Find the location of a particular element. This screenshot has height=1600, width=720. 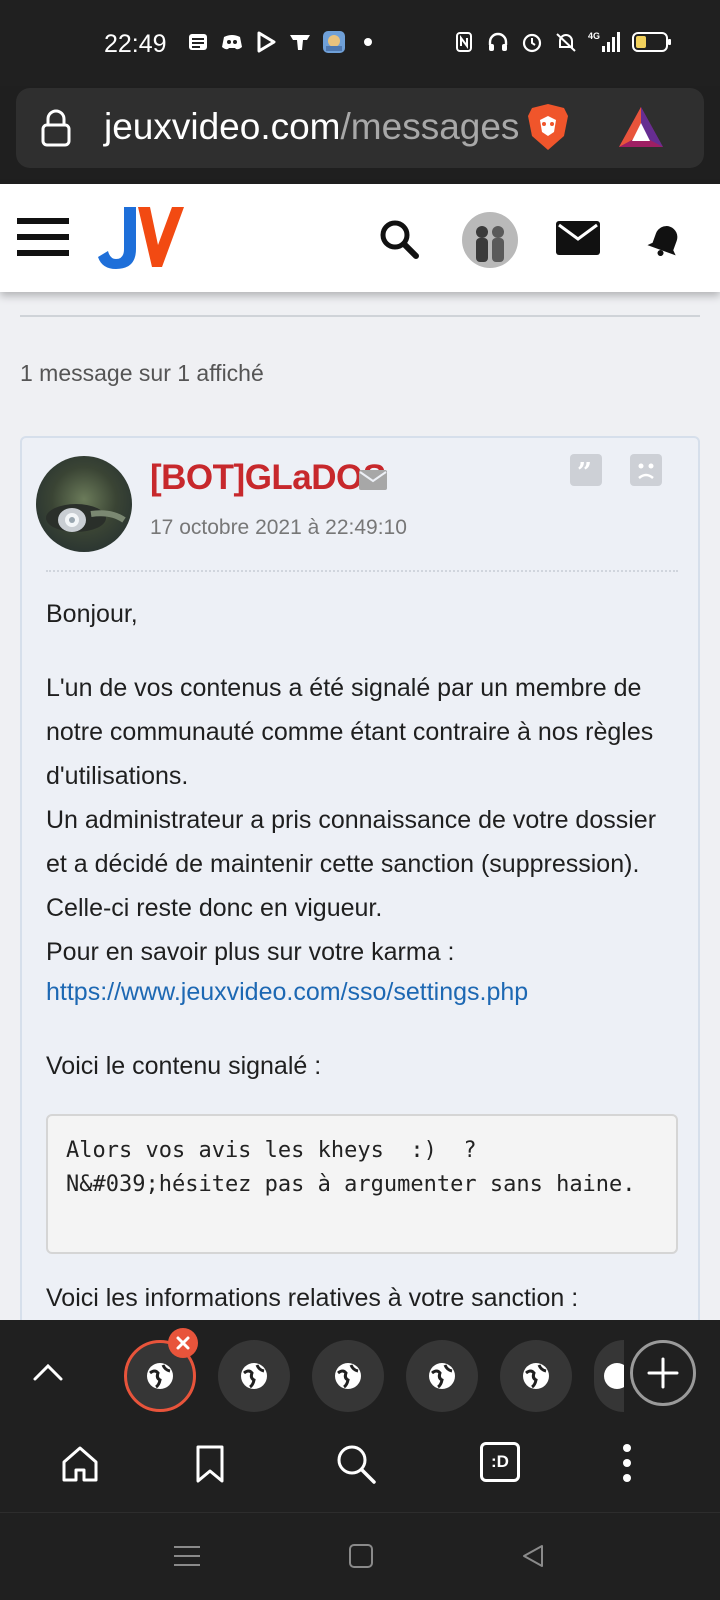

search-icon is located at coordinates (399, 239).